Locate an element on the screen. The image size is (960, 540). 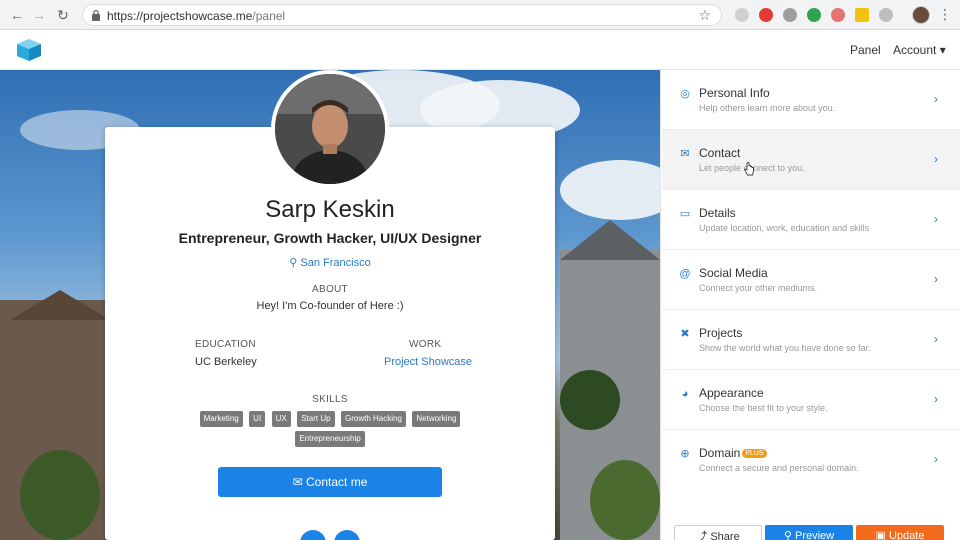
at-icon: @ is located at coordinates (685, 274).